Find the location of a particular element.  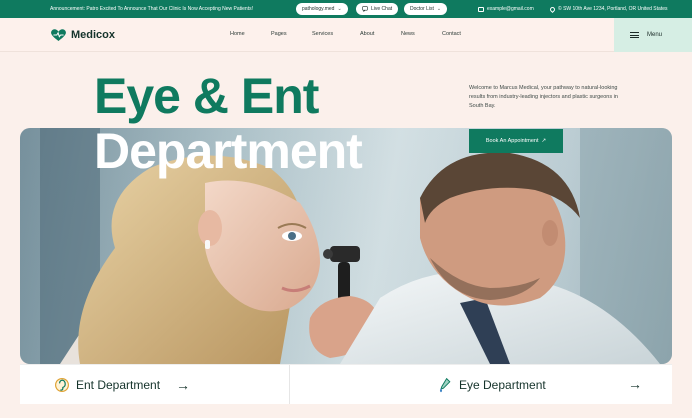

nav-link-contact: Contact is located at coordinates (451, 34).